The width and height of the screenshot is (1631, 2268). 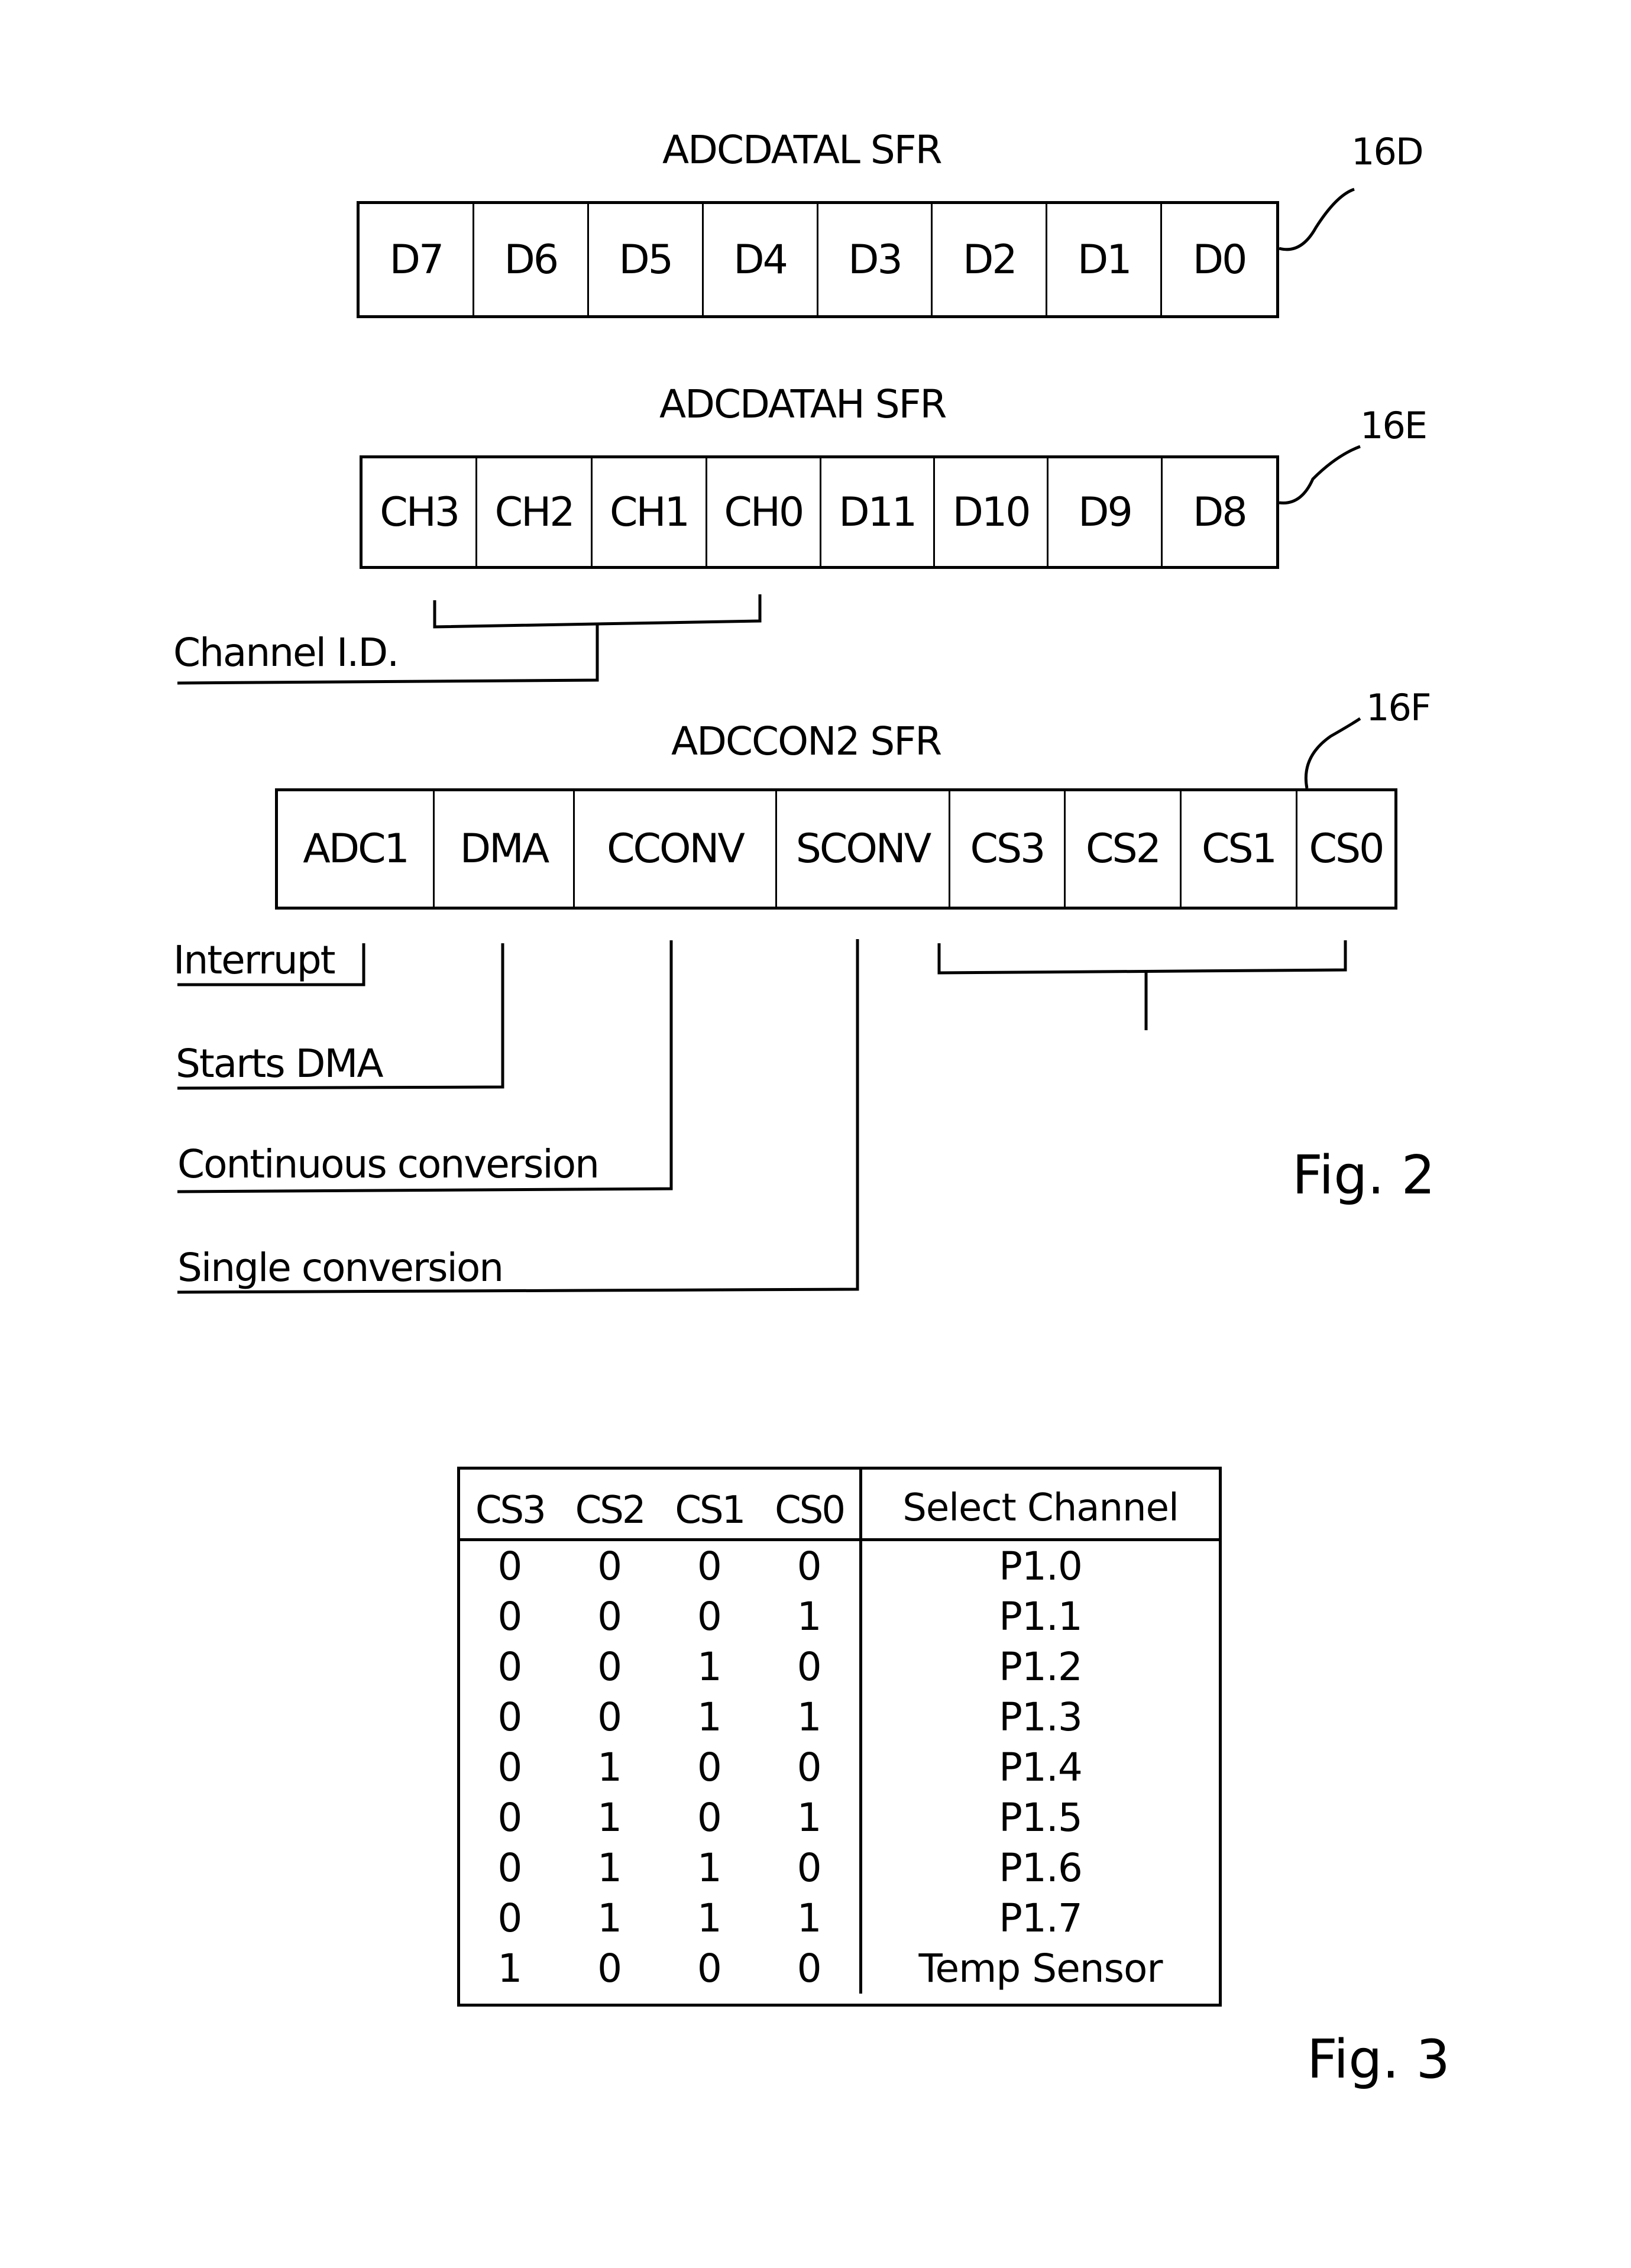 What do you see at coordinates (1220, 259) in the screenshot?
I see `register-bit: D0` at bounding box center [1220, 259].